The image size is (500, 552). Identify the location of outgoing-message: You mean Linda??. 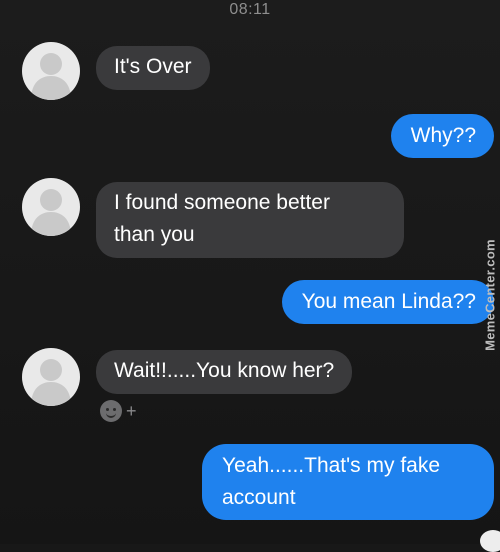
(387, 302).